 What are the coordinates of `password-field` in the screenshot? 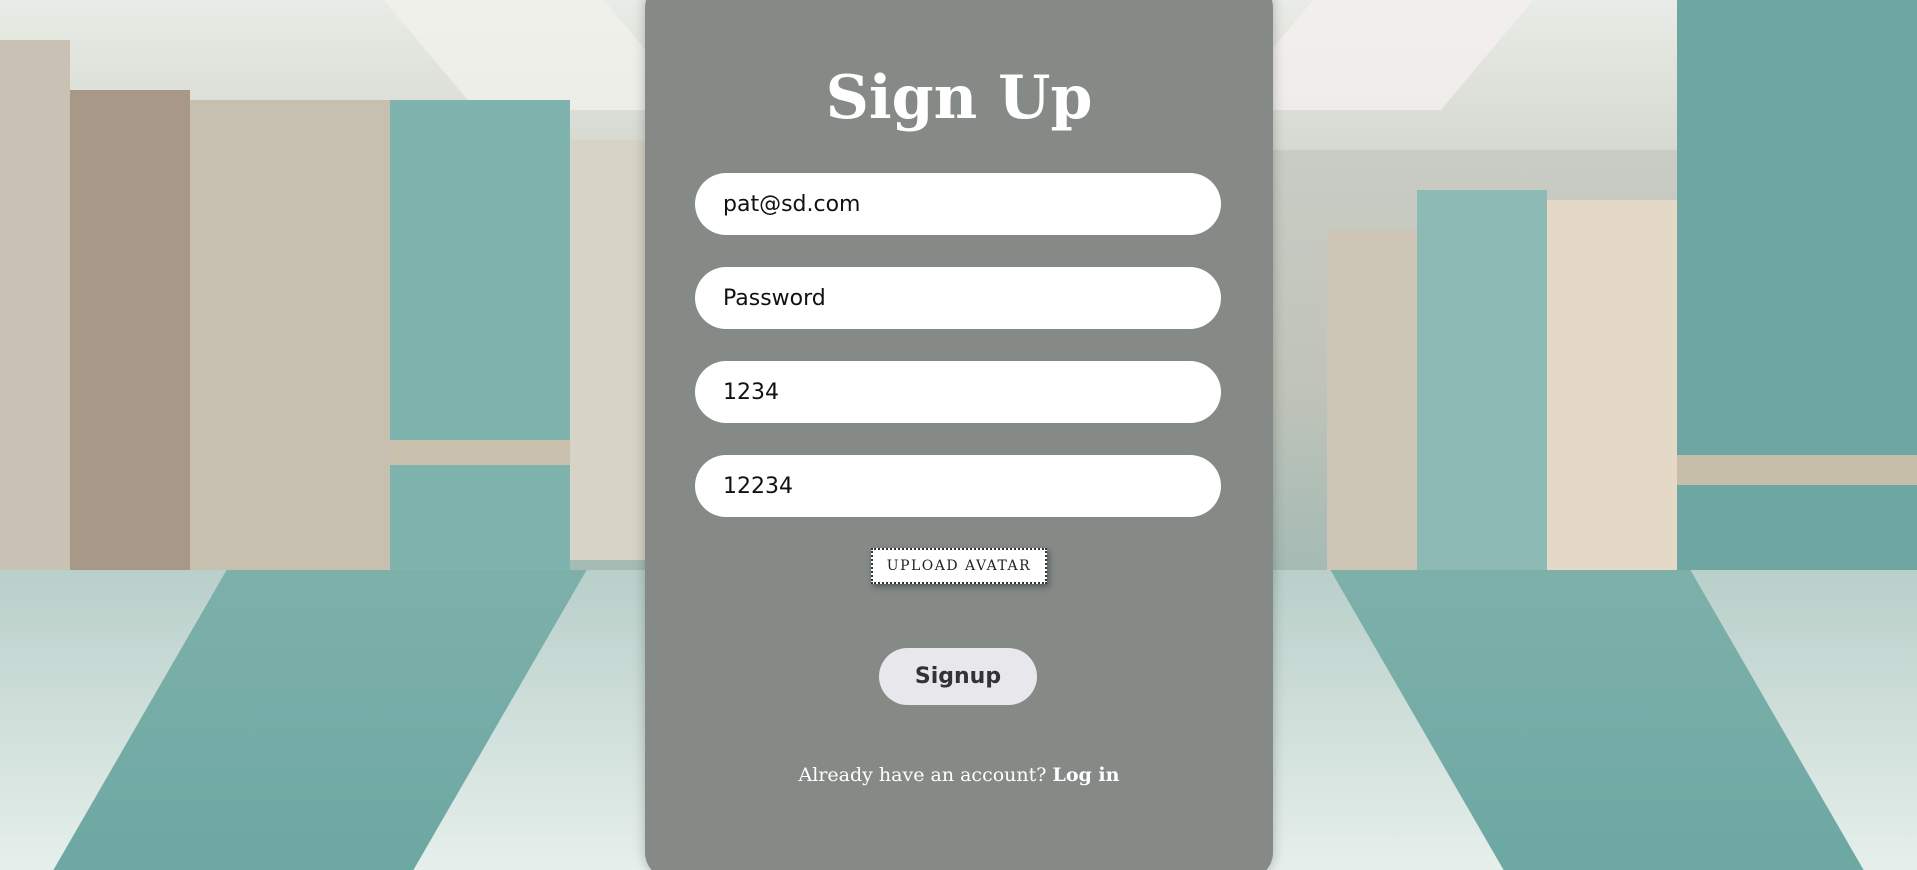 It's located at (958, 298).